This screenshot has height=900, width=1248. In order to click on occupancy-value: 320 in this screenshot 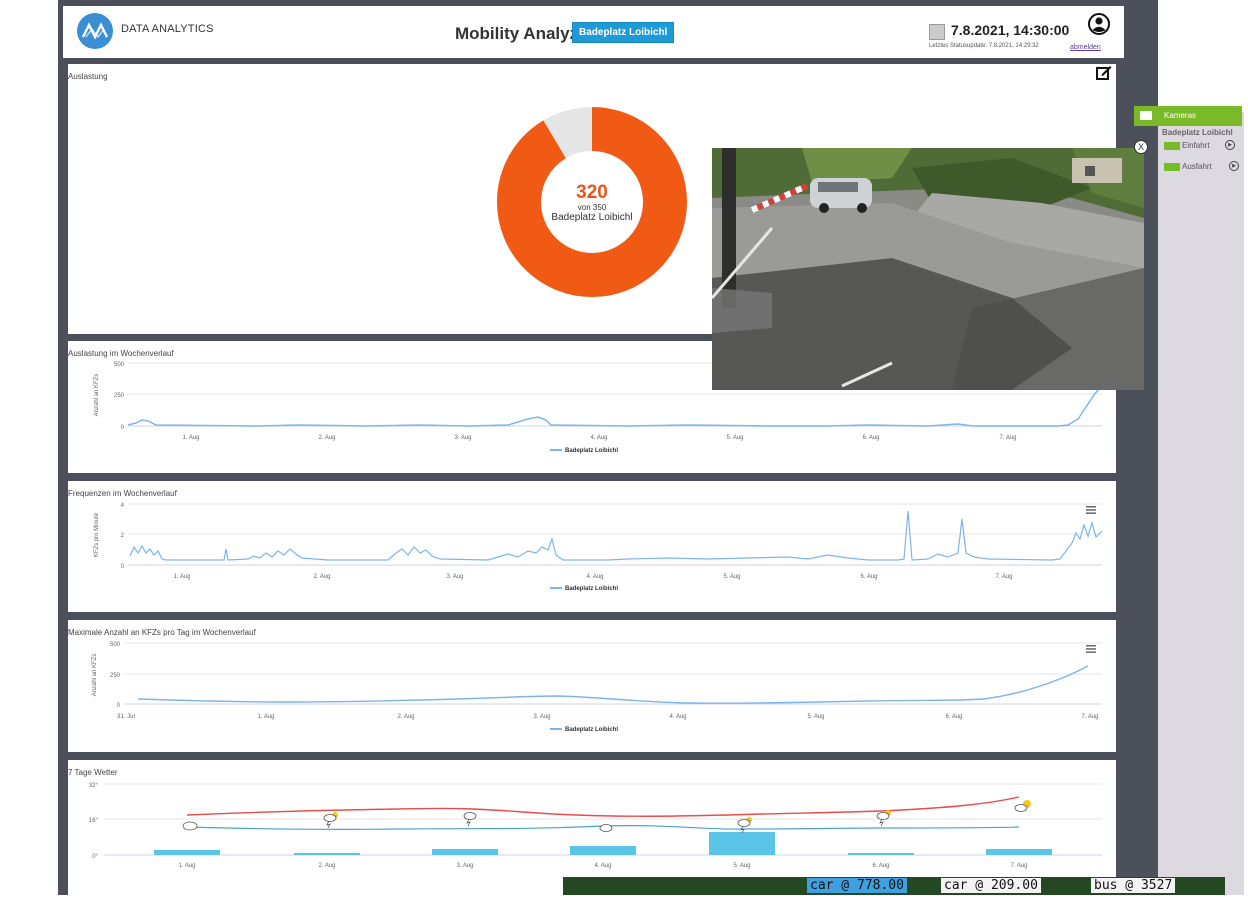, I will do `click(592, 192)`.